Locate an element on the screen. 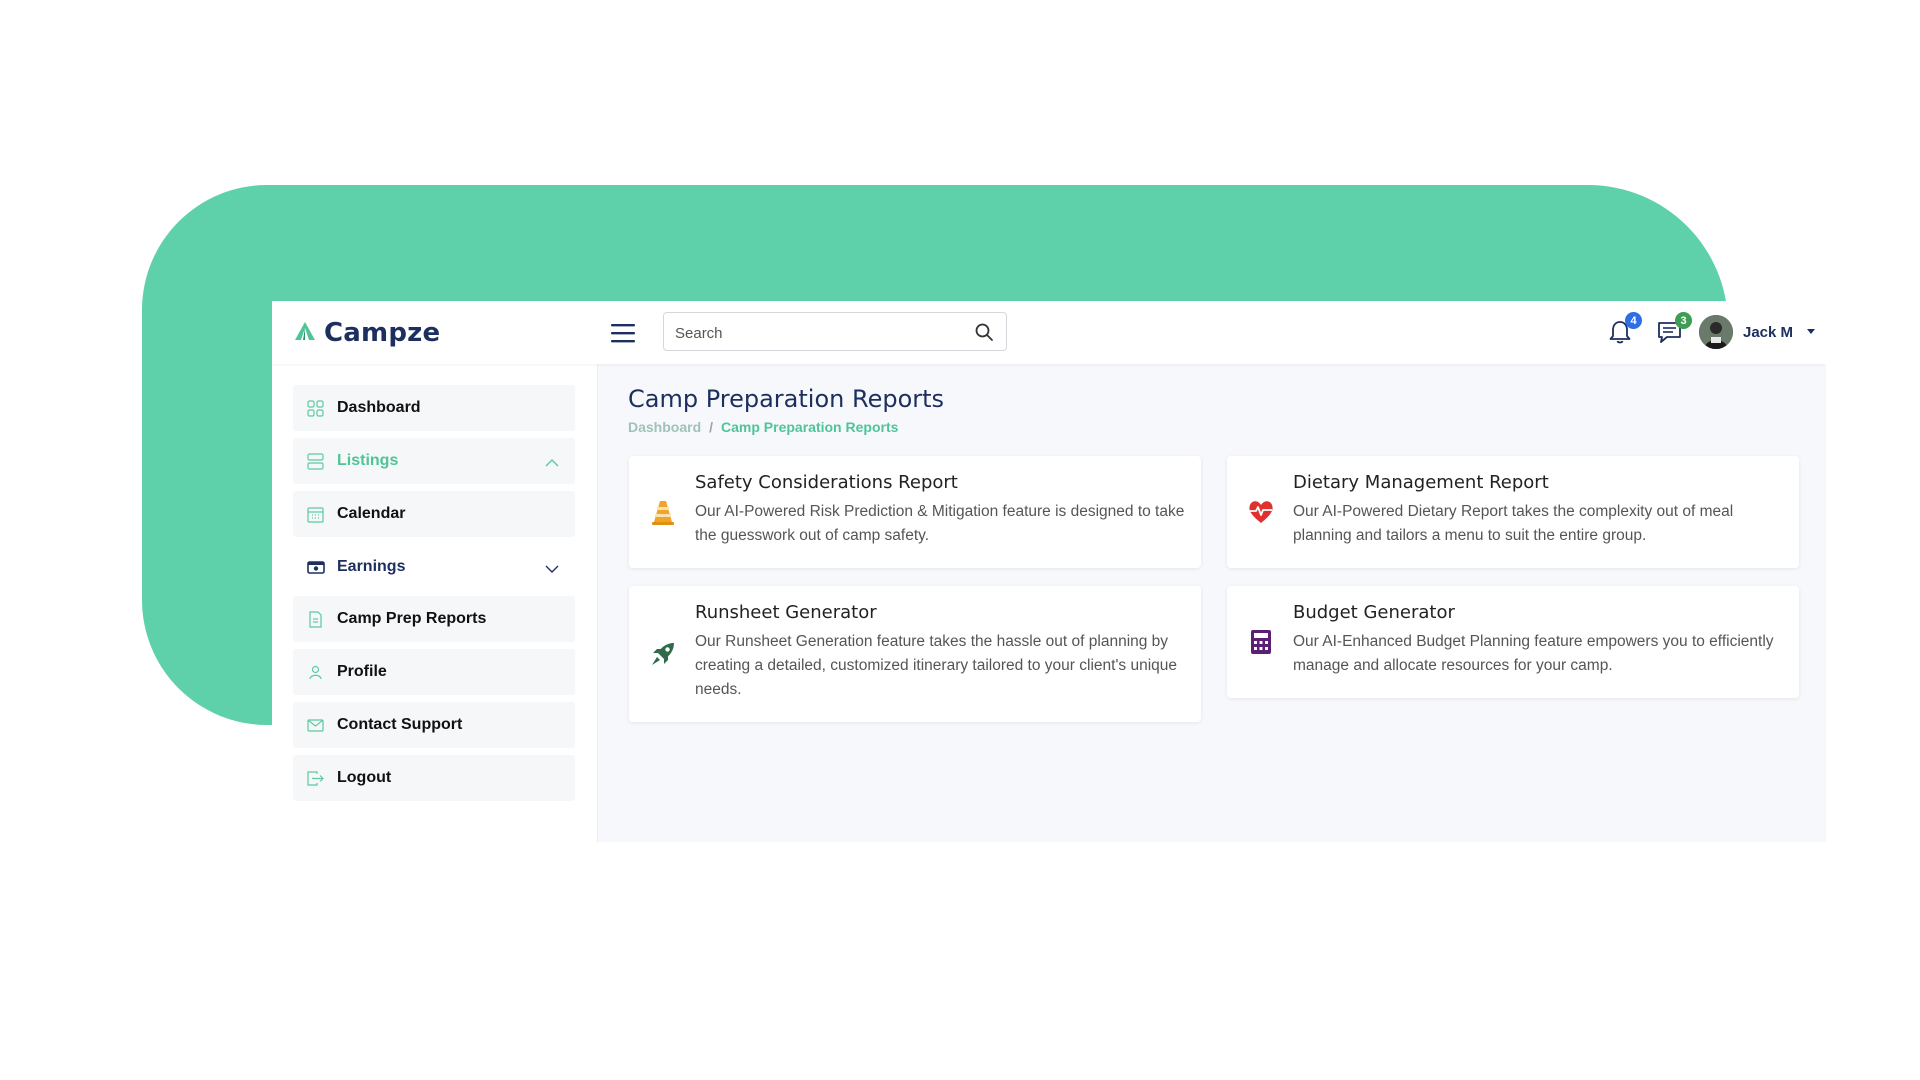 The height and width of the screenshot is (1080, 1920). bell-icon is located at coordinates (1620, 337).